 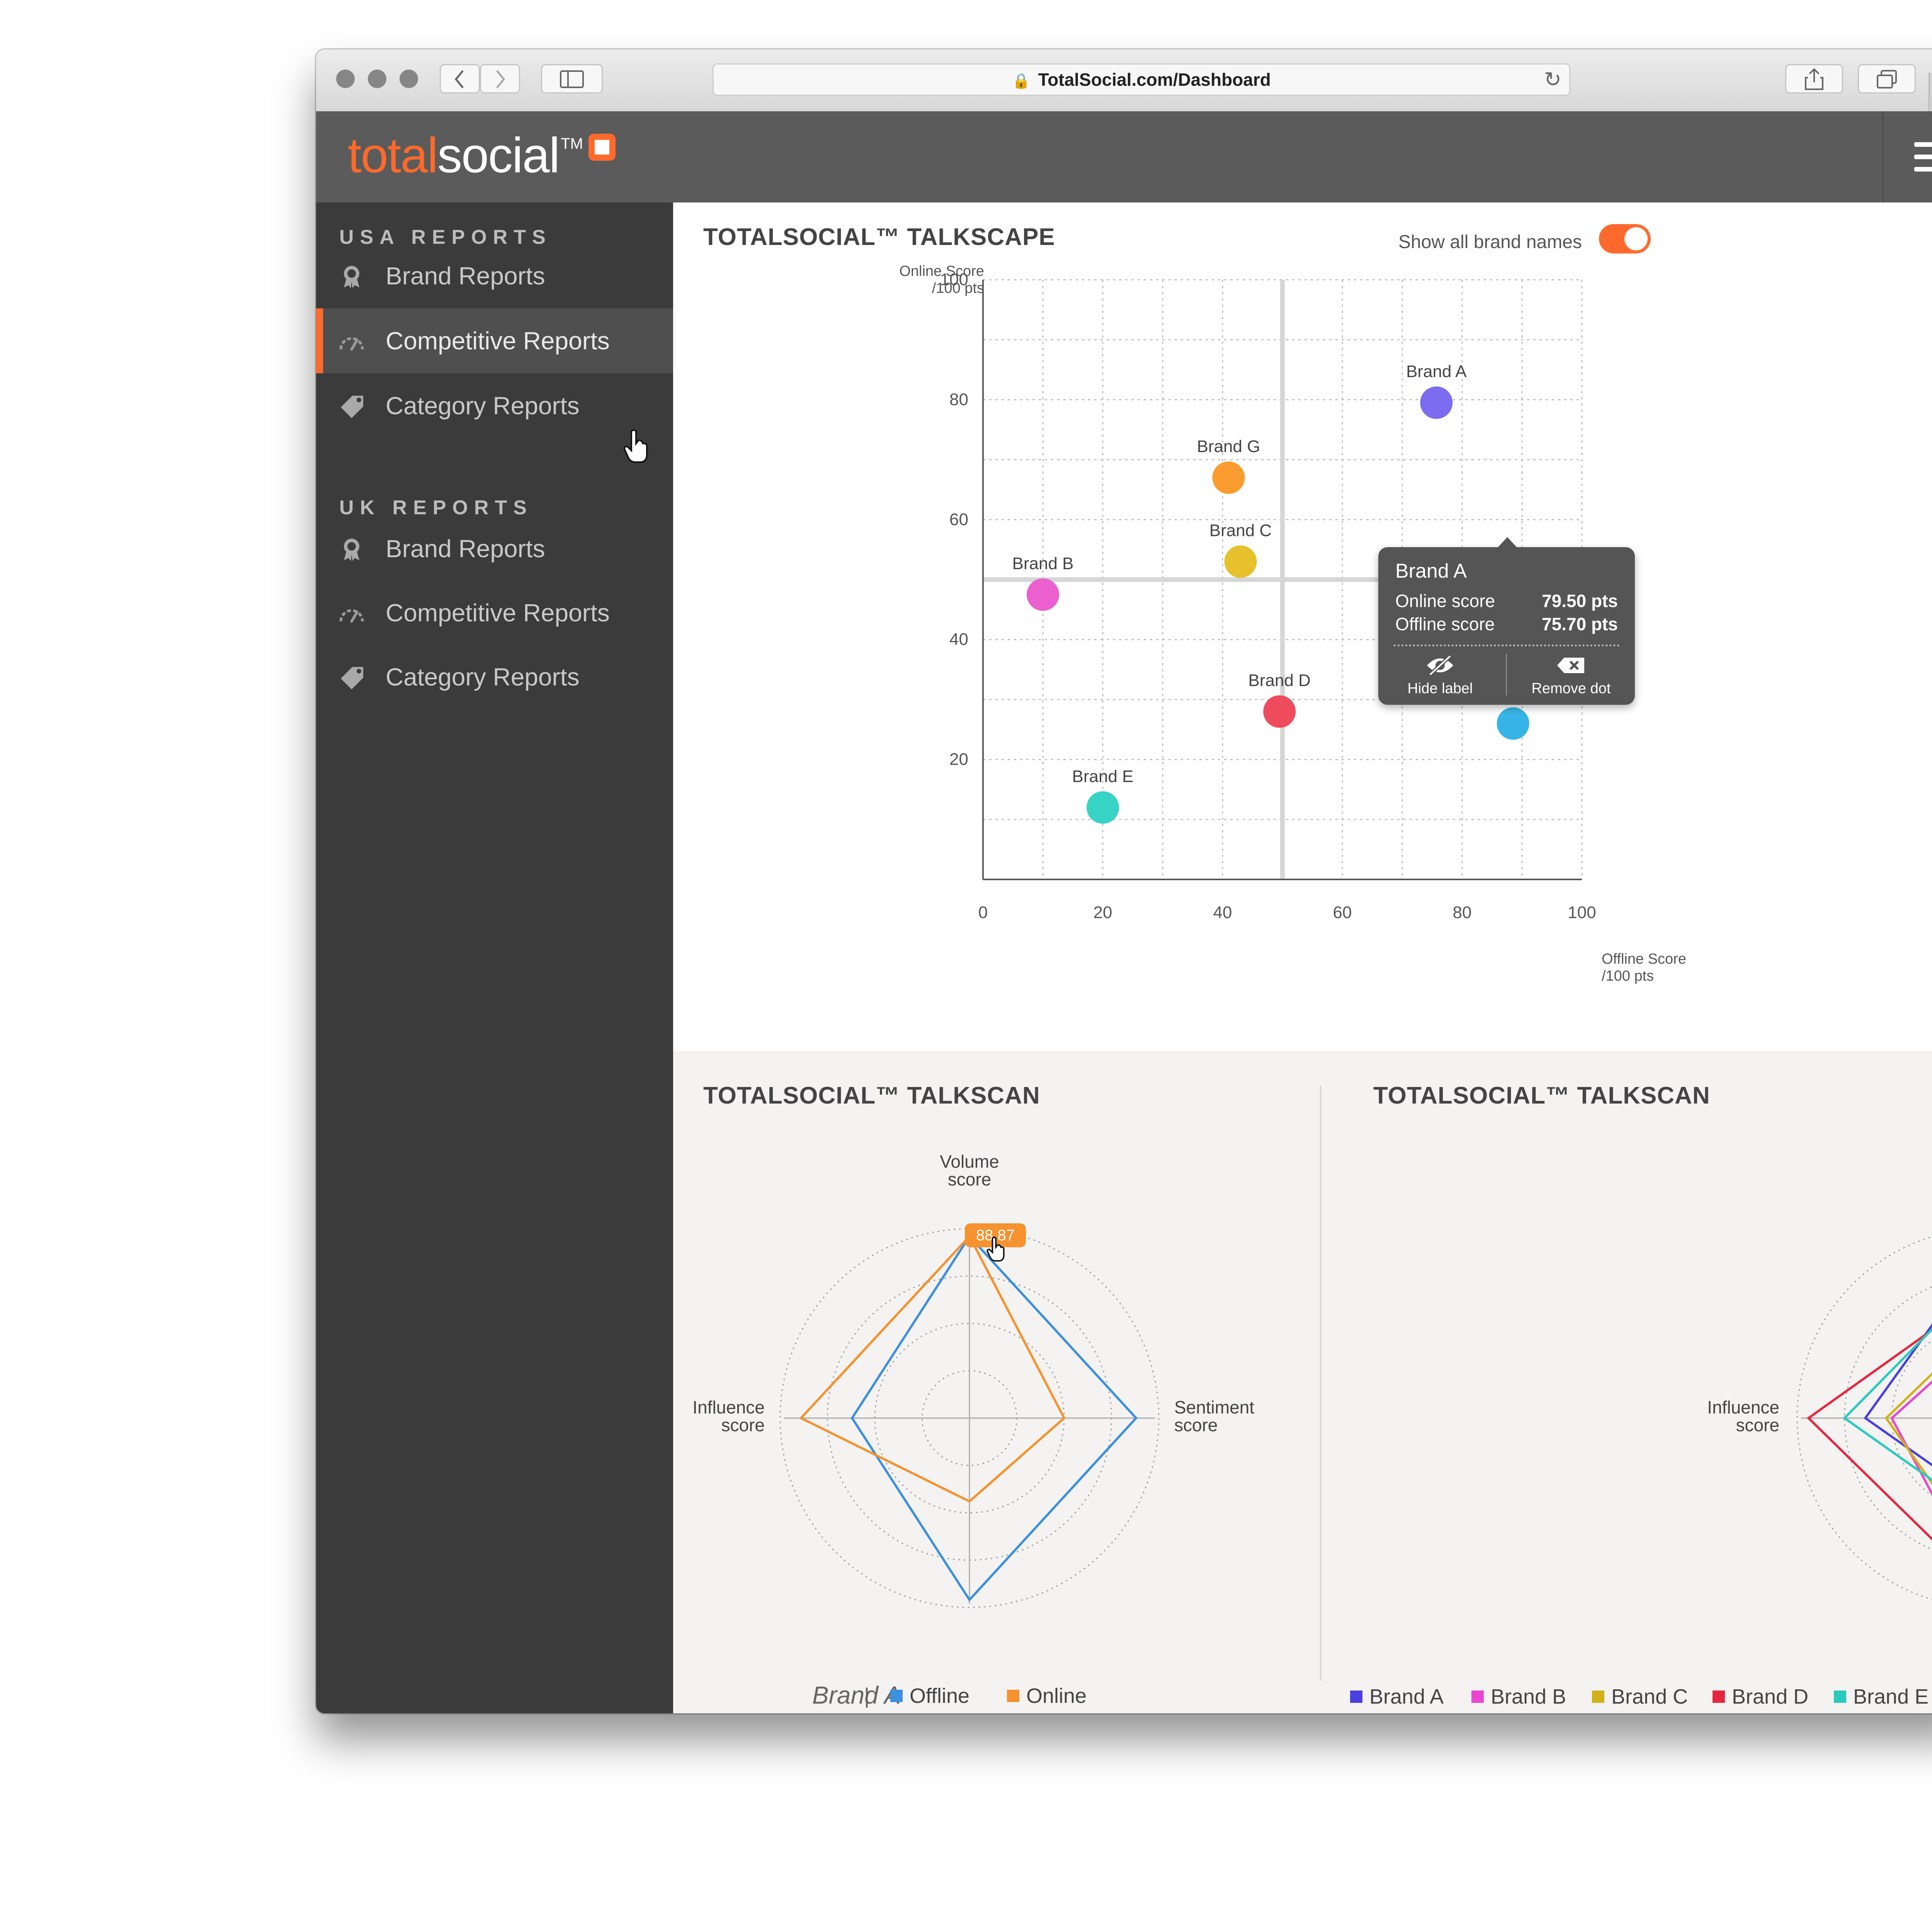 I want to click on x-tick-label: 60, so click(x=1342, y=913).